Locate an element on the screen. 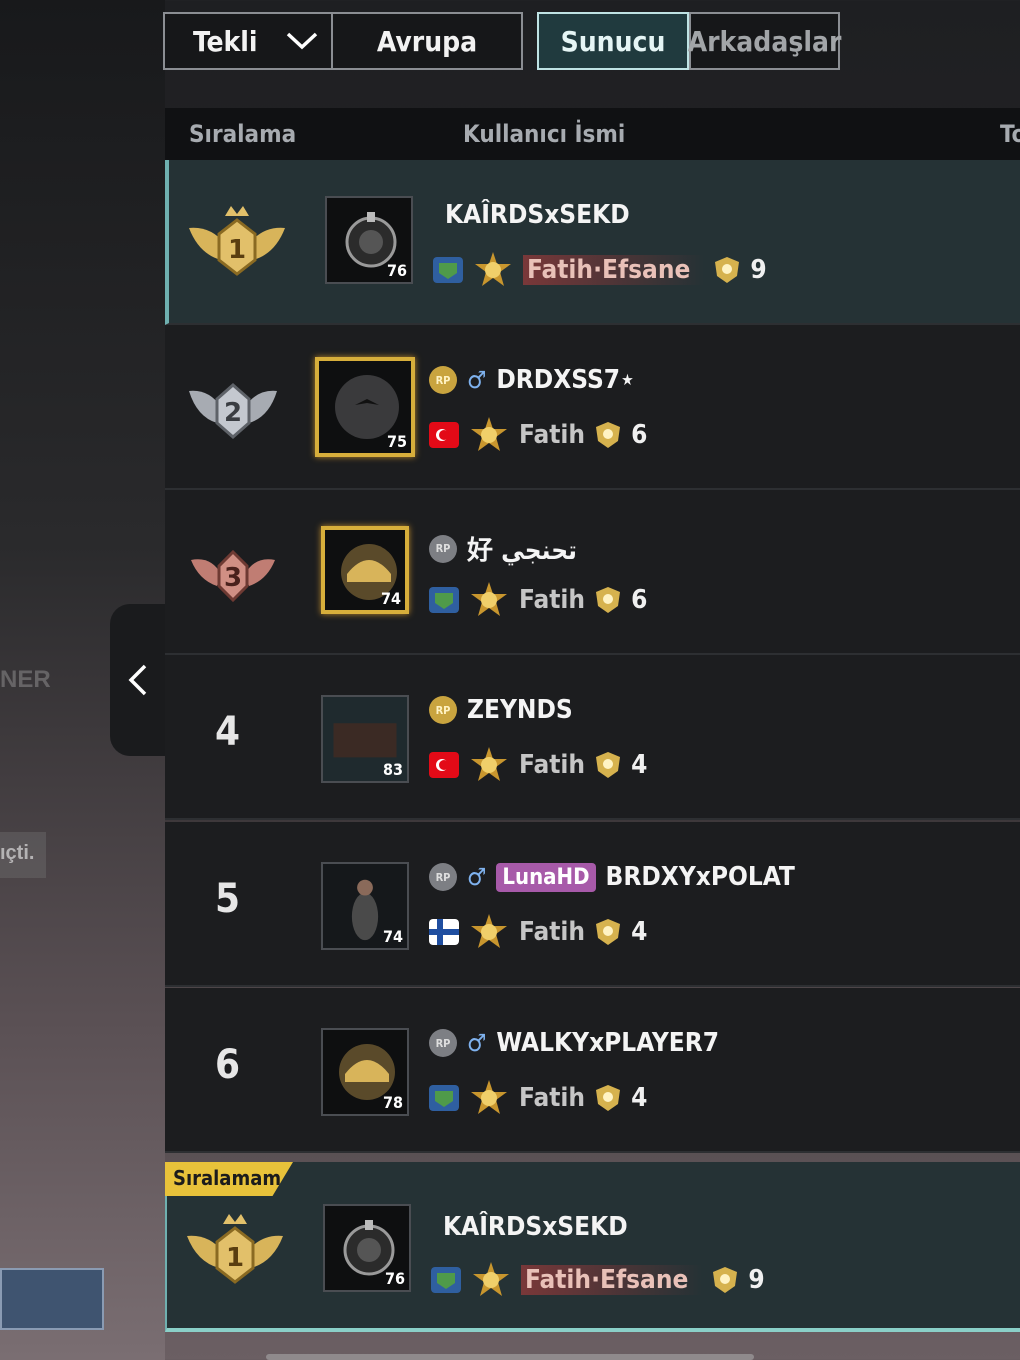 Image resolution: width=1020 pixels, height=1360 pixels. bronze-rank-medal-icon: 3 is located at coordinates (233, 576).